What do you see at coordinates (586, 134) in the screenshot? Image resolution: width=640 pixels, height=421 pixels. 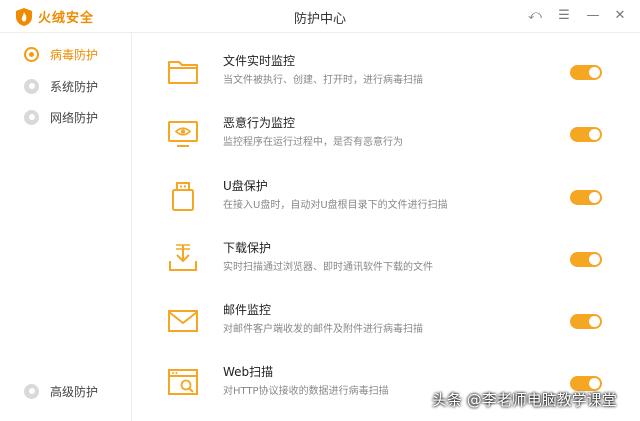 I see `behavior-monitor-toggle` at bounding box center [586, 134].